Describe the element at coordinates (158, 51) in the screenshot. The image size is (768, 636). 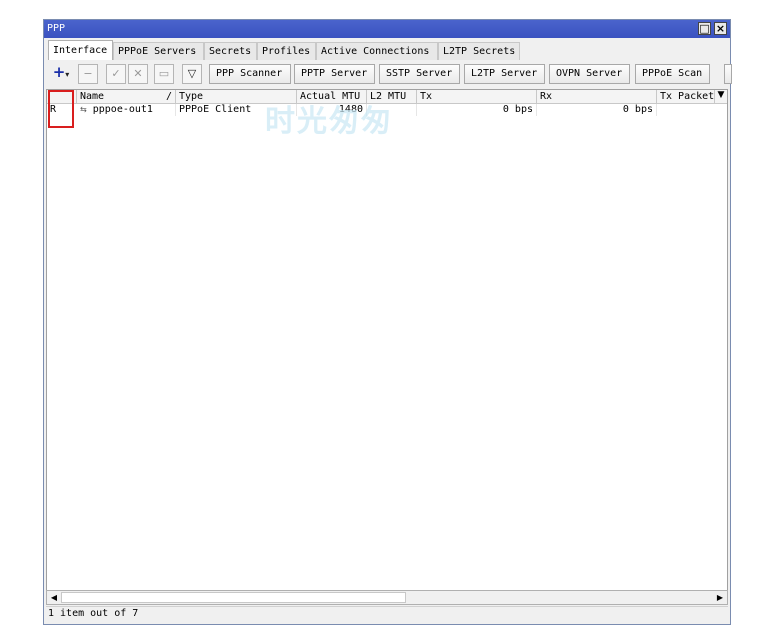
I see `tab-pppoe-servers: PPPoE Servers` at that location.